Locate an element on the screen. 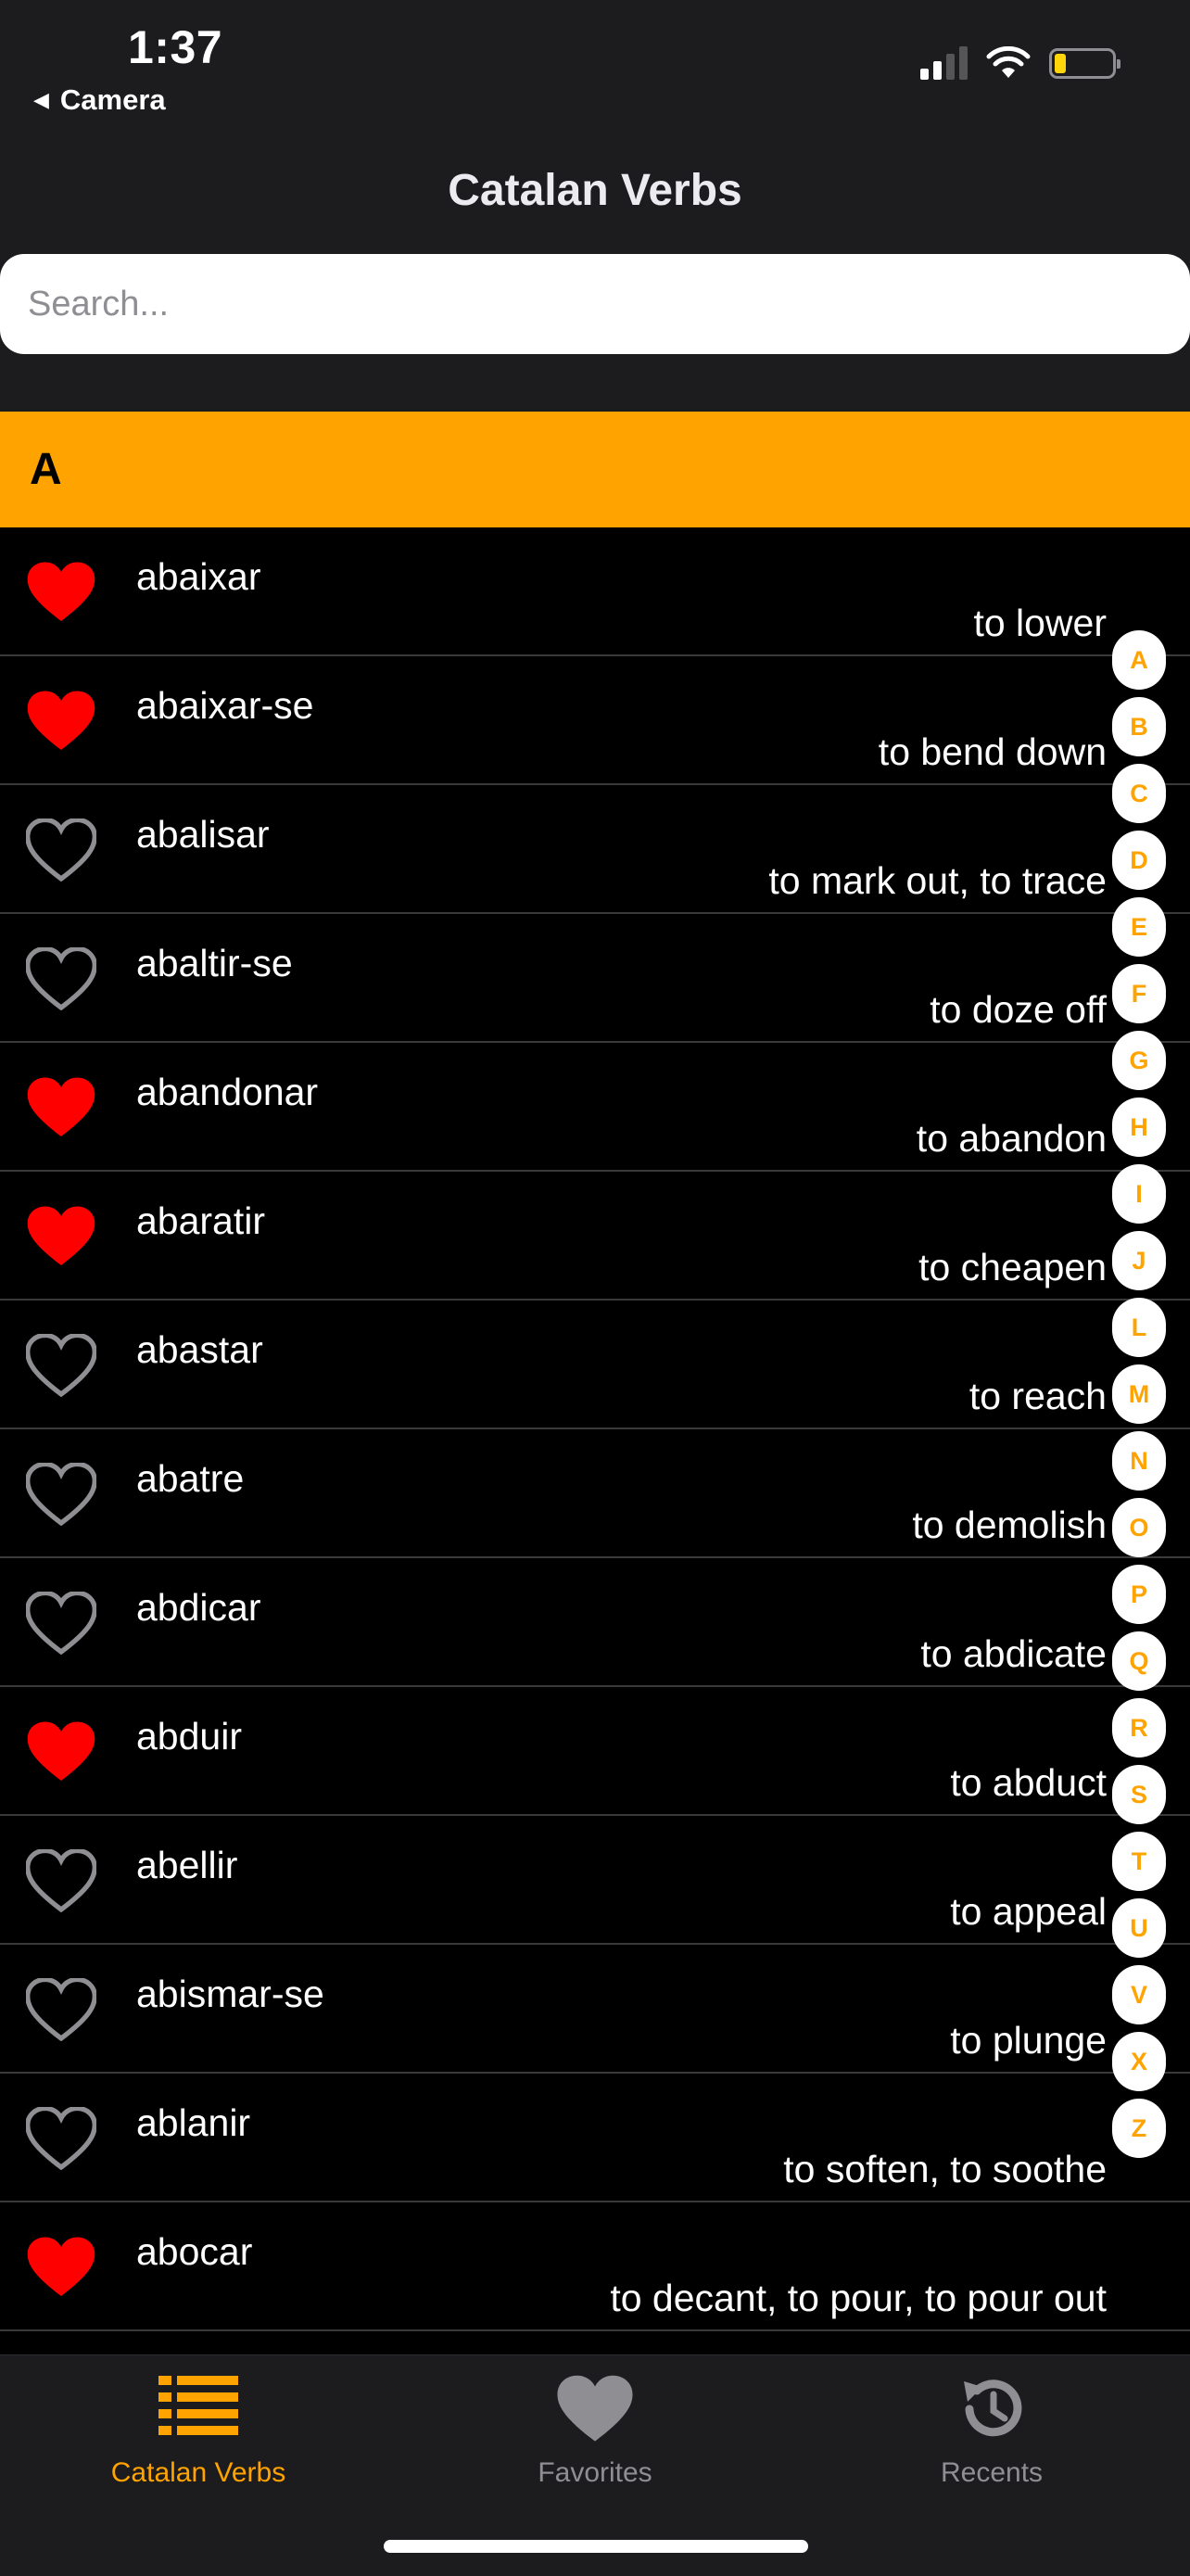 This screenshot has height=2576, width=1190. verb-row: abismar-se to plunge is located at coordinates (595, 2009).